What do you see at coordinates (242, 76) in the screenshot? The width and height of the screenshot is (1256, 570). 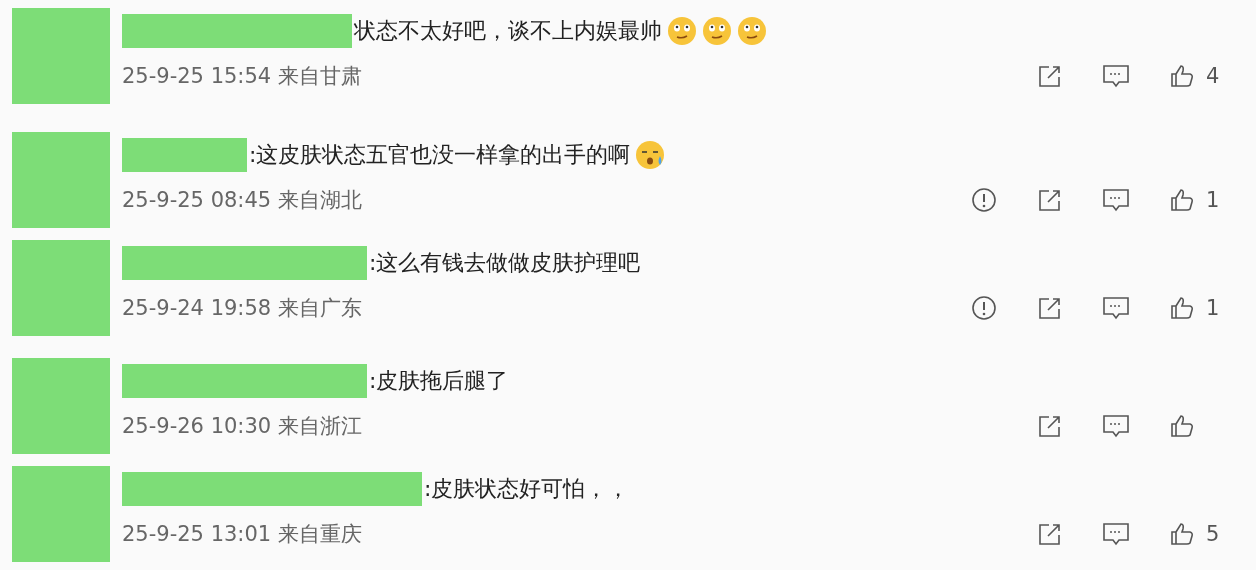 I see `comment-meta: 25-9-25 15:54 来自甘肃` at bounding box center [242, 76].